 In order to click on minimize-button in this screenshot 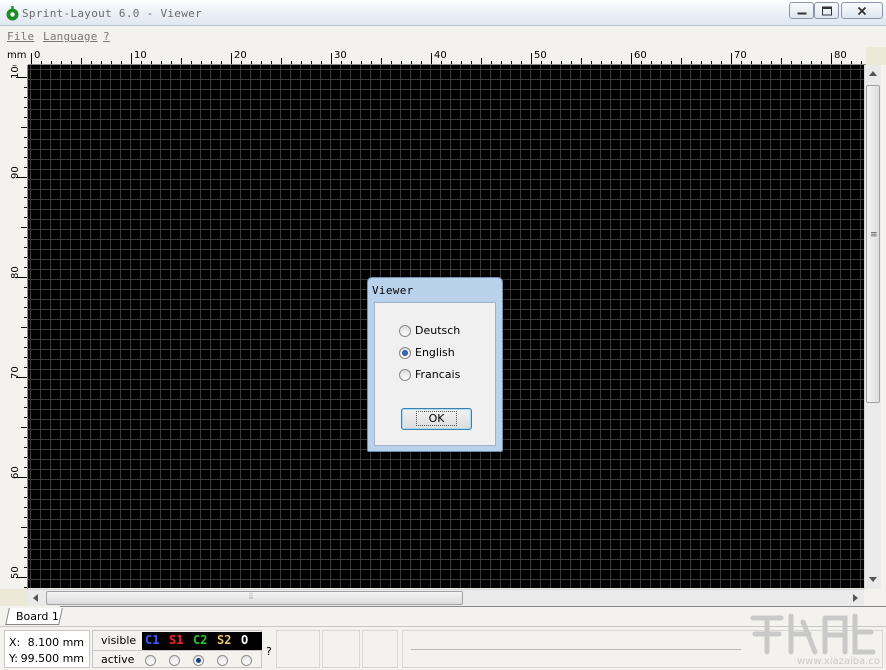, I will do `click(801, 10)`.